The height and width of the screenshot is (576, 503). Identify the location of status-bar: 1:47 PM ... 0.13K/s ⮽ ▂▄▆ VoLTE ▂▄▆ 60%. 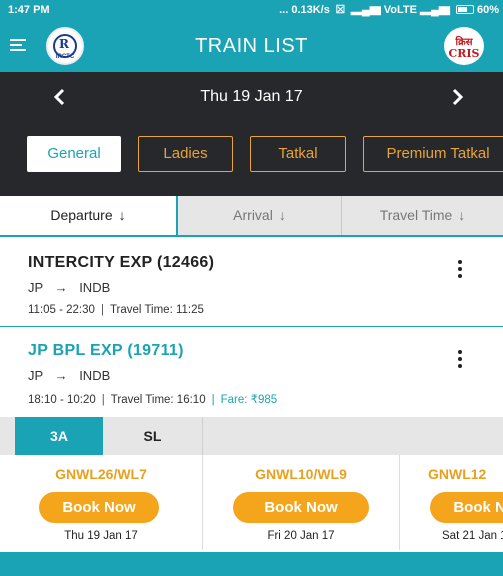
(251, 10).